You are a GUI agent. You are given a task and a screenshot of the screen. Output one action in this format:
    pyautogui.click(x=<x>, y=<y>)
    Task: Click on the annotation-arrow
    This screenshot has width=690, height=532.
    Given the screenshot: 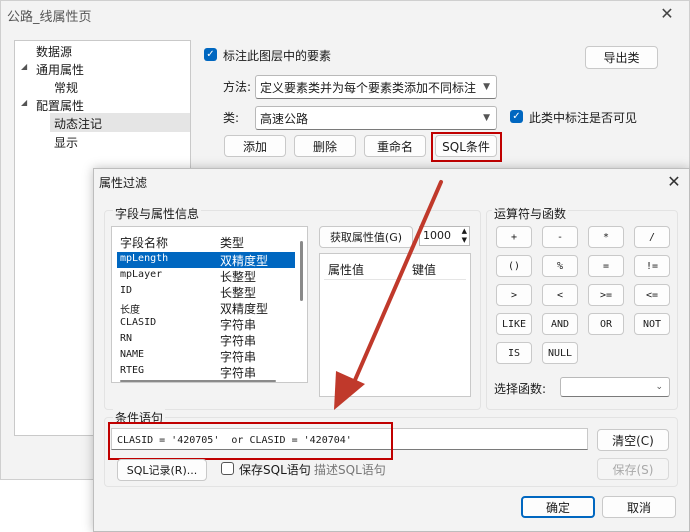 What is the action you would take?
    pyautogui.click(x=388, y=295)
    